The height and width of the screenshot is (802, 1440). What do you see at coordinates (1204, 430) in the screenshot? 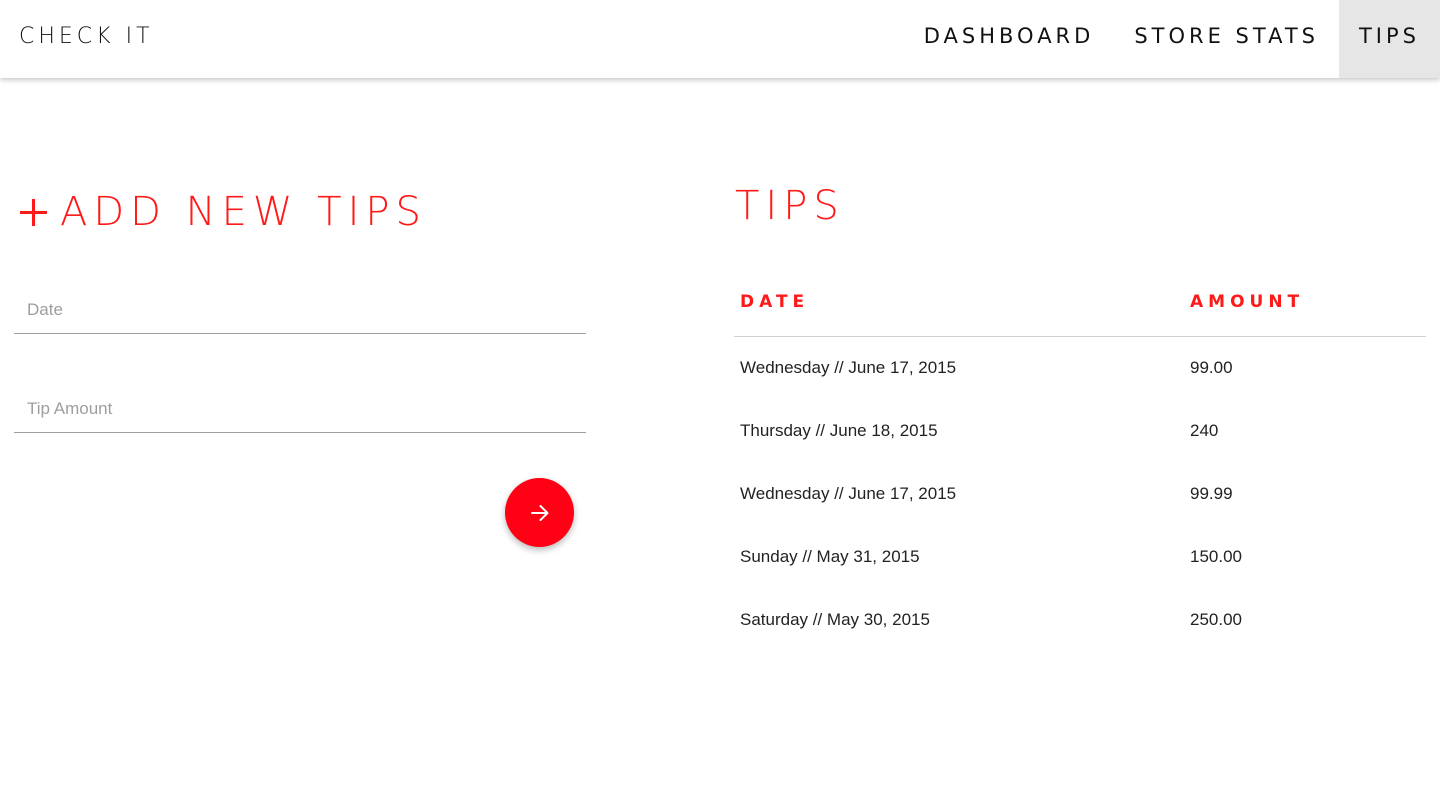
I see `tip-amount: 240` at bounding box center [1204, 430].